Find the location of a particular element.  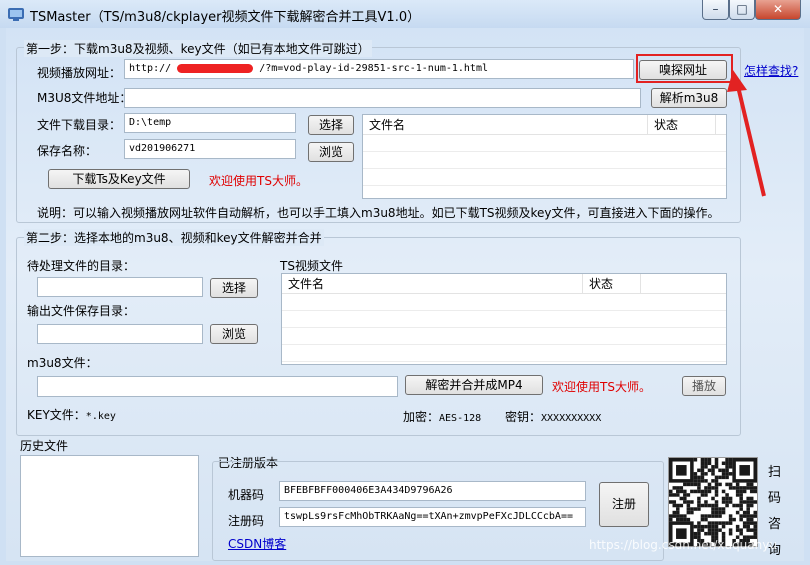

download-dir-input: D:\temp is located at coordinates (210, 123).